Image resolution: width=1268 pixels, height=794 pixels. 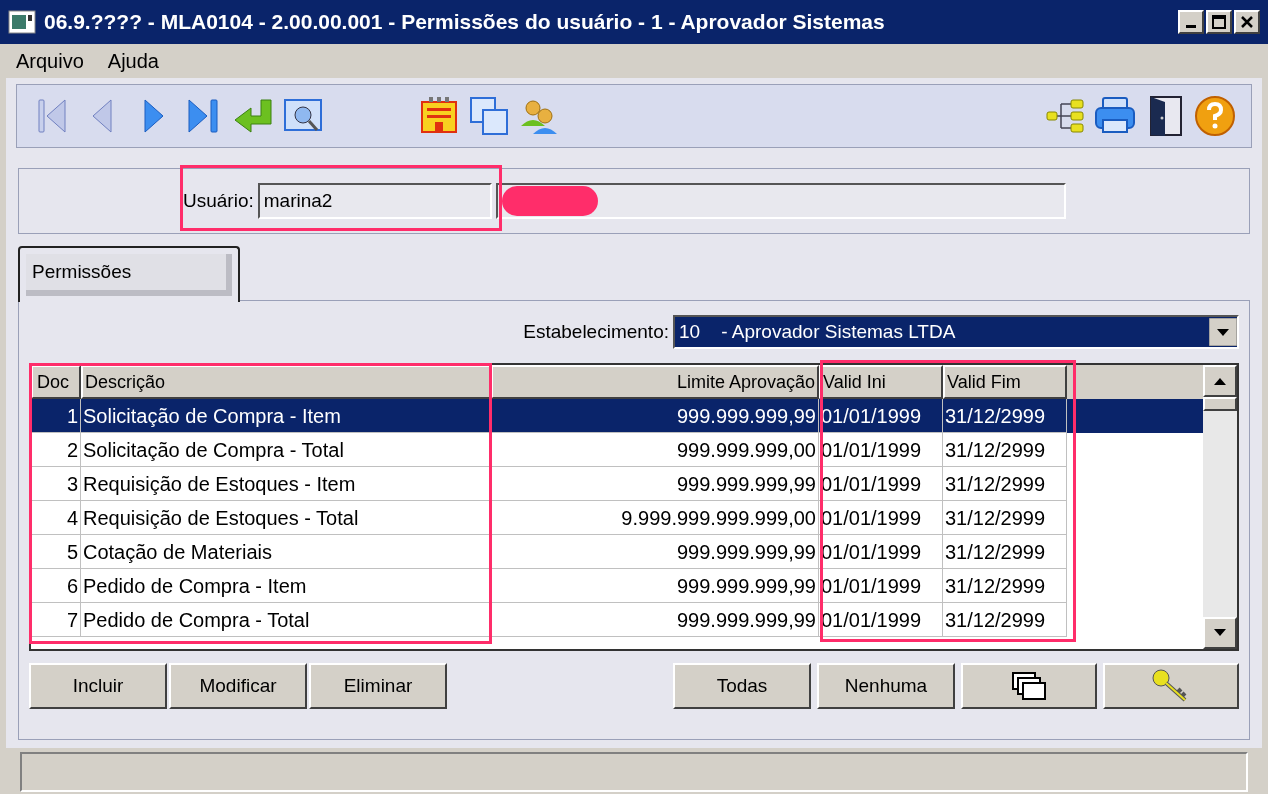 I want to click on maximize-button, so click(x=1219, y=22).